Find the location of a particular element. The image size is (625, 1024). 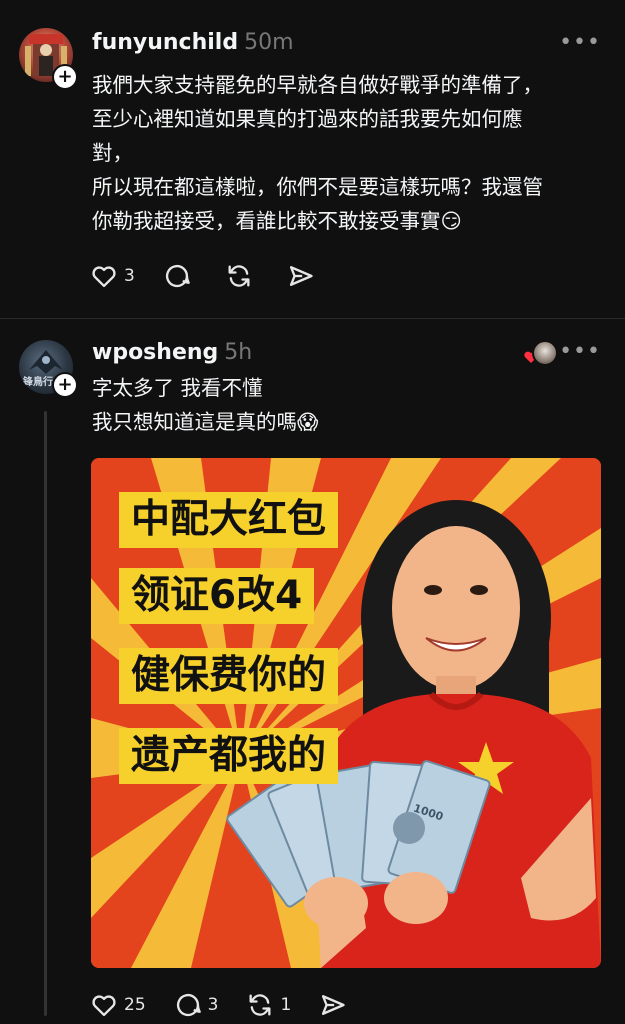

post-time: 50m is located at coordinates (269, 42).